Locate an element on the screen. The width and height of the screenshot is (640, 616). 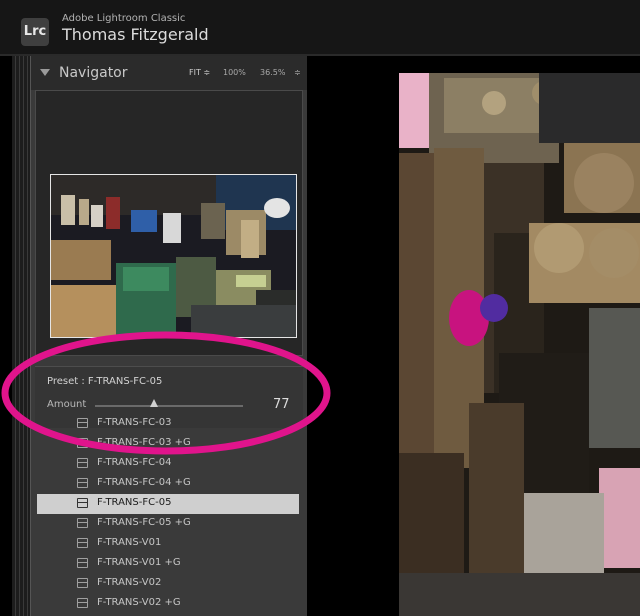
lrc-logo: Lrc is located at coordinates (35, 32).